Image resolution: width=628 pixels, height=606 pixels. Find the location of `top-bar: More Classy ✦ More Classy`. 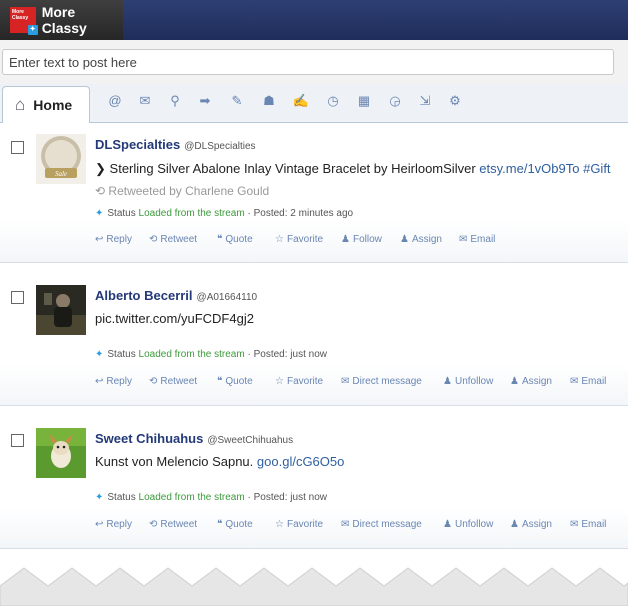

top-bar: More Classy ✦ More Classy is located at coordinates (314, 20).